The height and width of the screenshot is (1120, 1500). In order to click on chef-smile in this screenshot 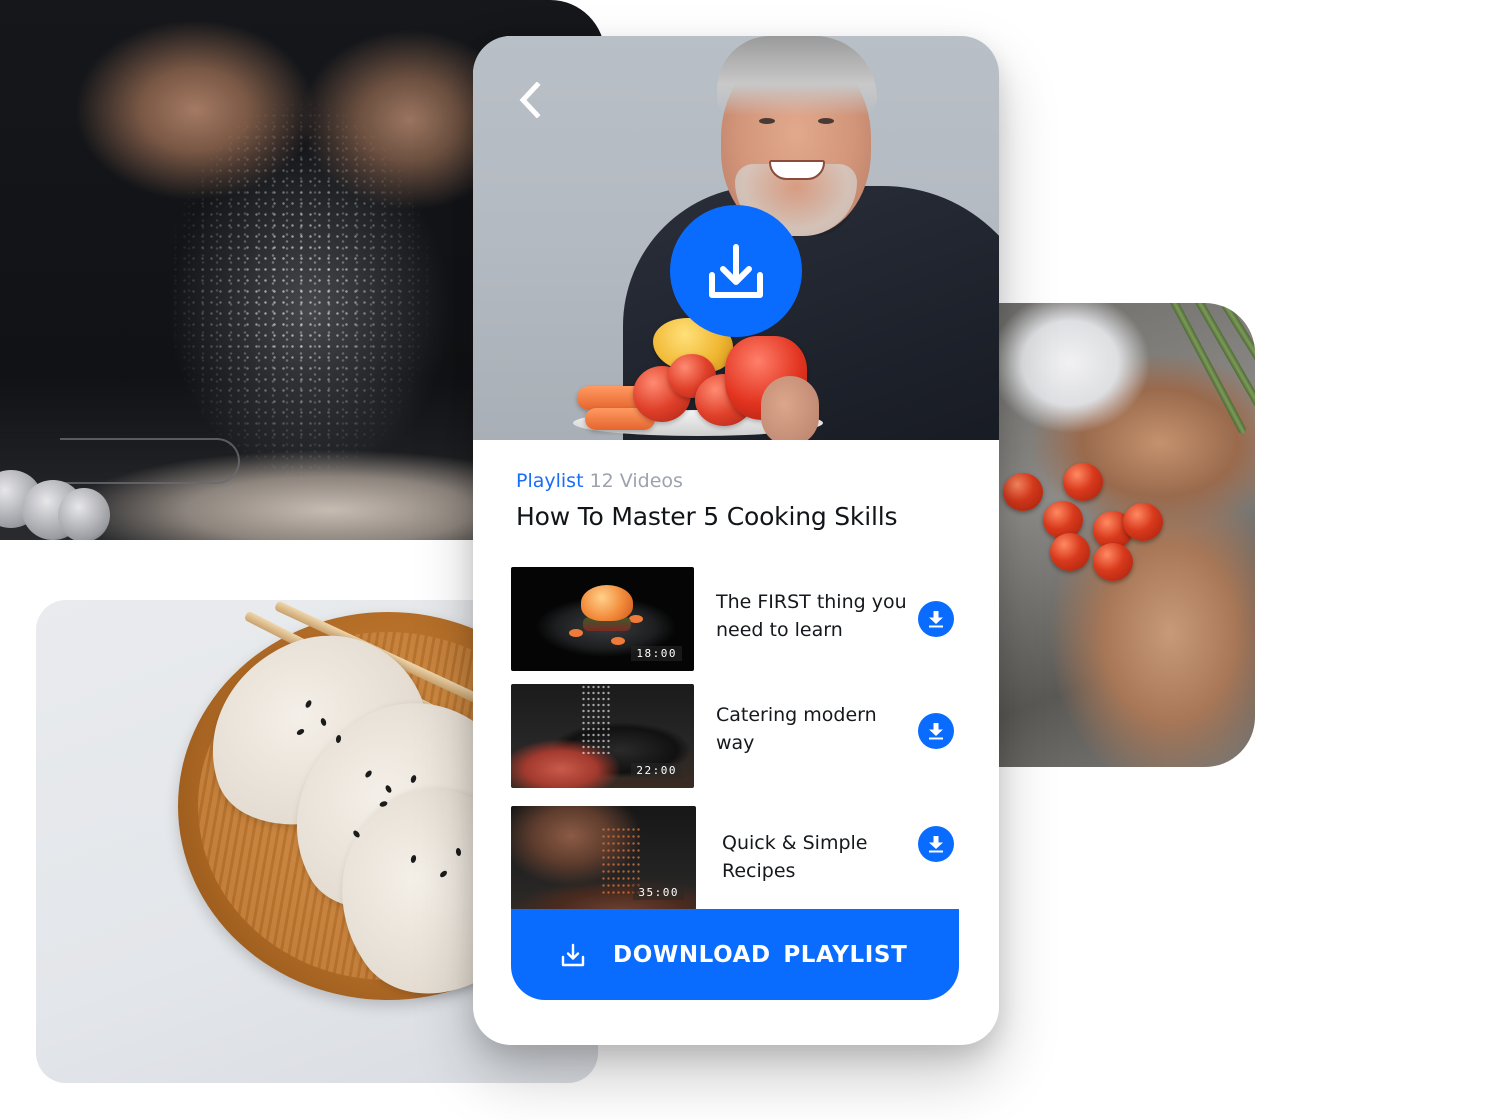, I will do `click(797, 170)`.